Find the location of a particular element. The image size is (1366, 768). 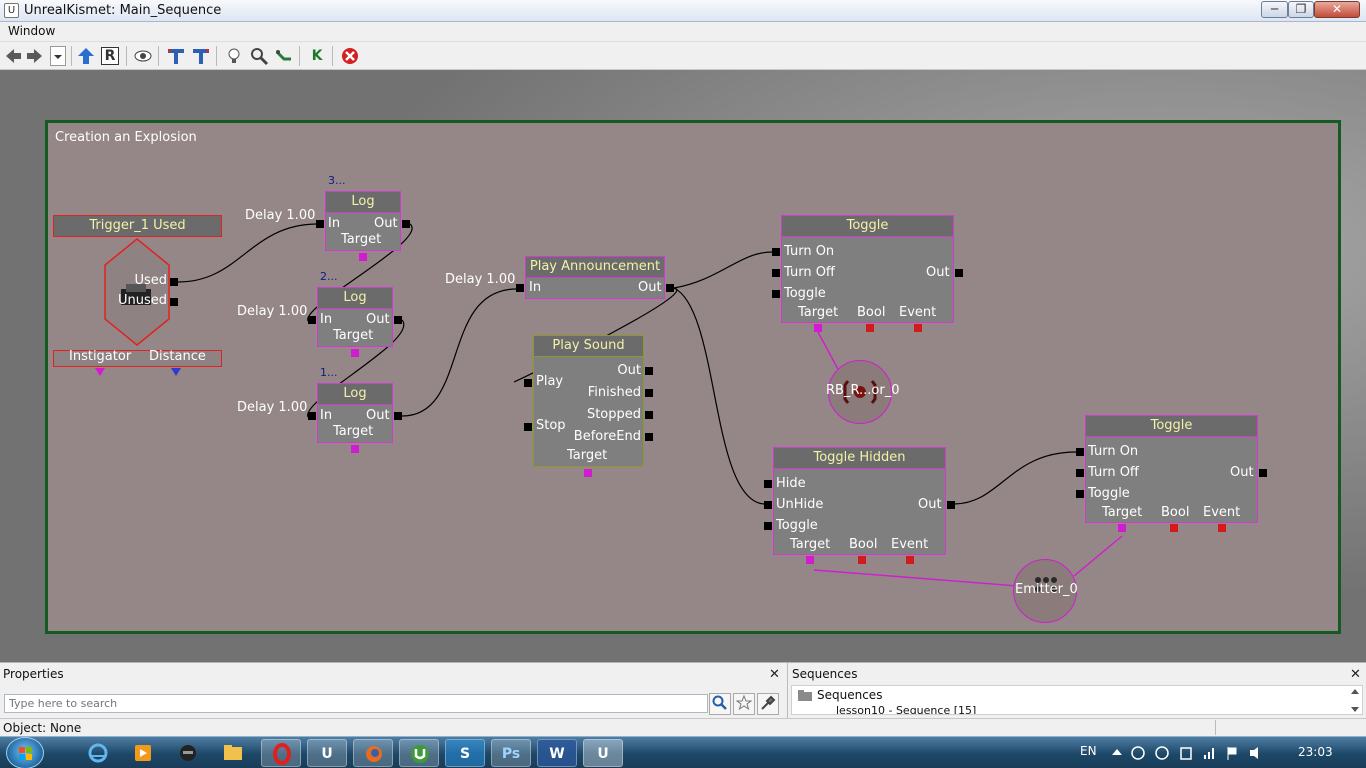

toggle-2-bool-pin is located at coordinates (1174, 528).